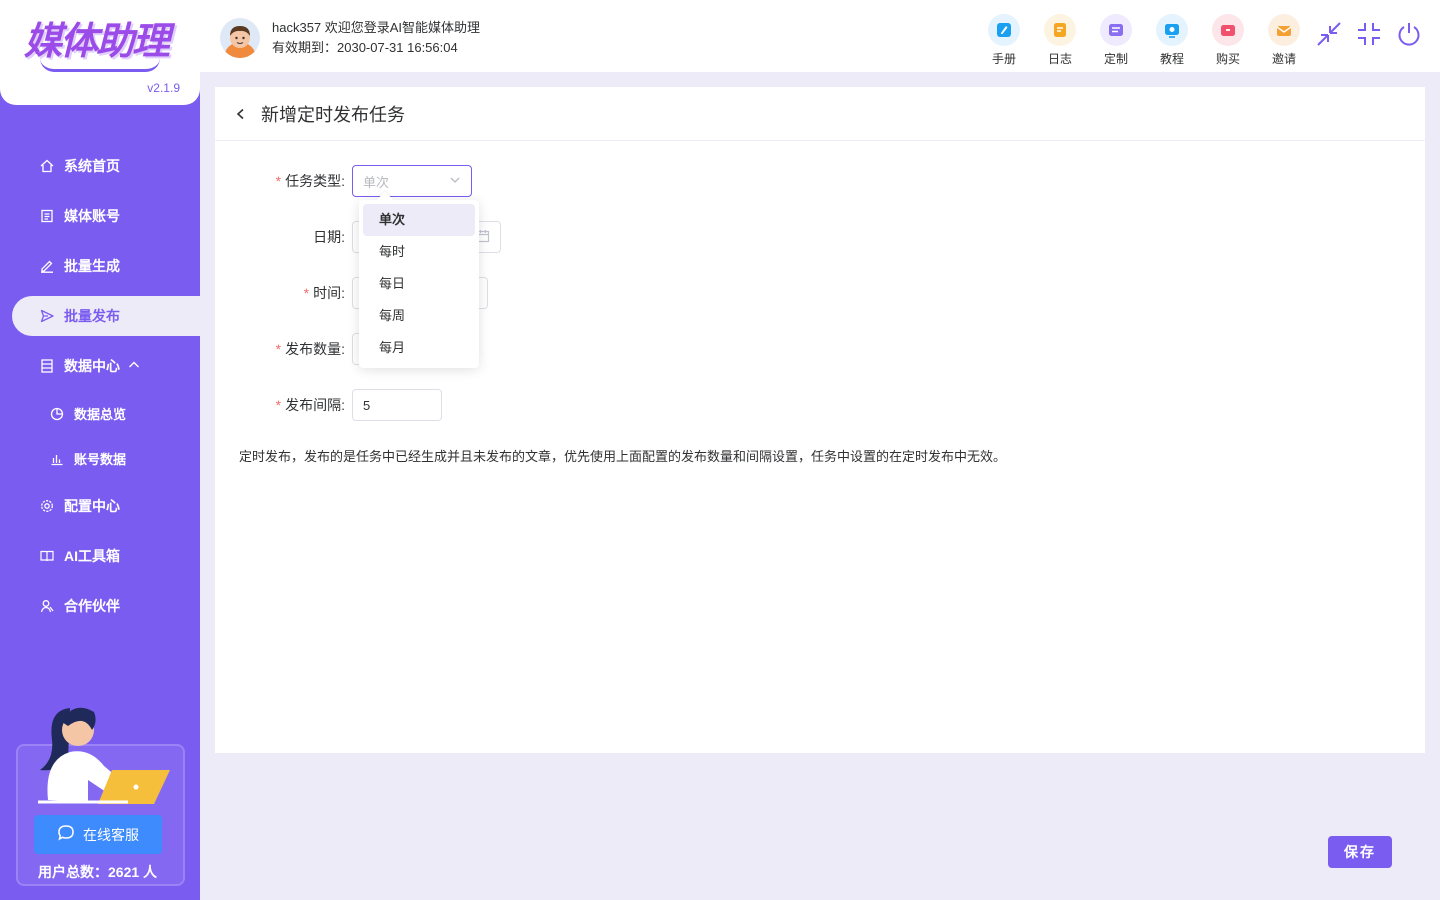 The image size is (1440, 900). I want to click on manual-icon, so click(1004, 30).